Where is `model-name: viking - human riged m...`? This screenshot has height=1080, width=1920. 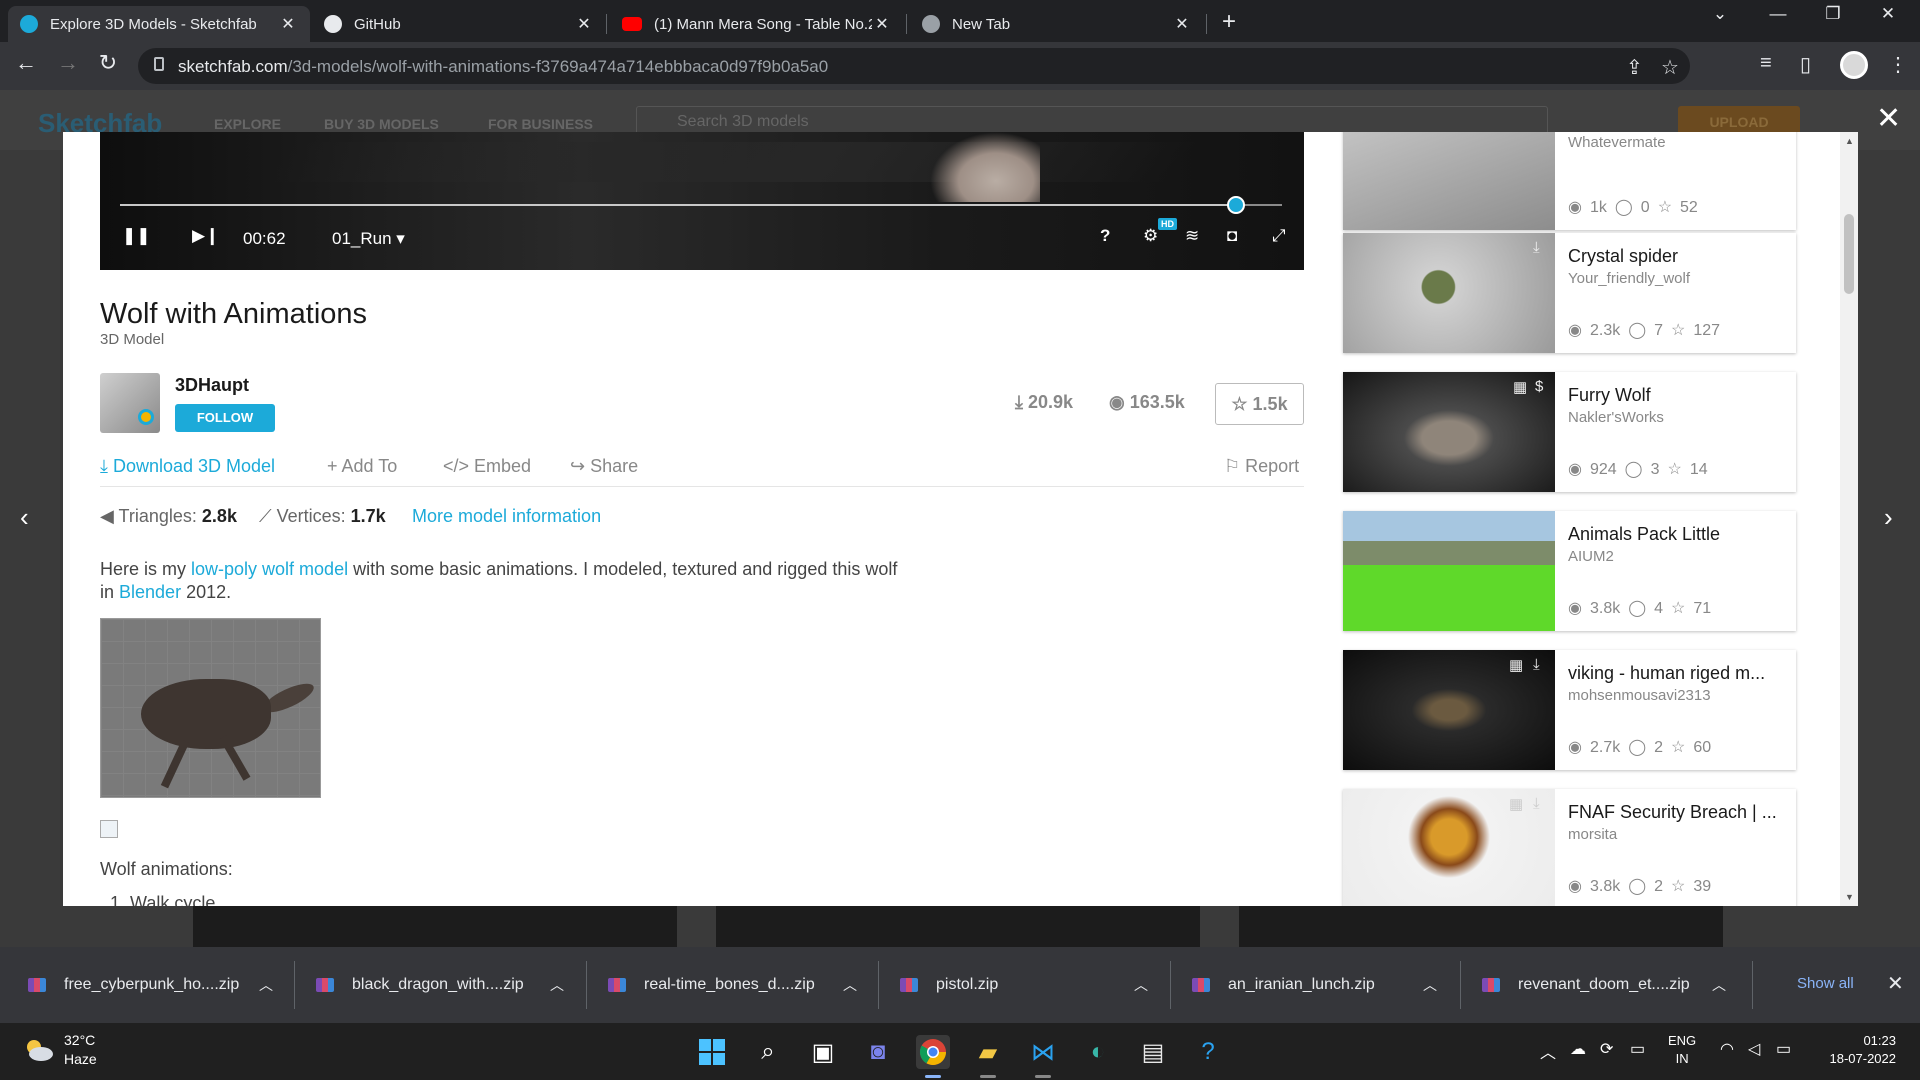 model-name: viking - human riged m... is located at coordinates (1678, 673).